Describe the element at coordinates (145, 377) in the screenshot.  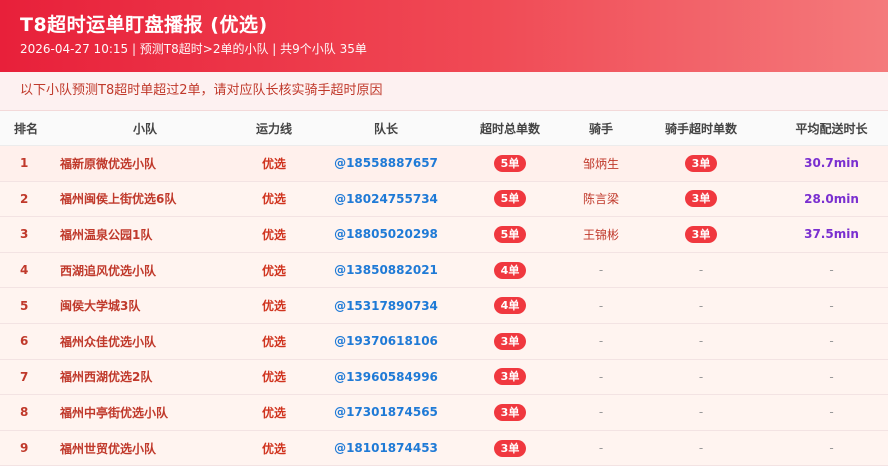
I see `team-name: 福州西湖优选2队` at that location.